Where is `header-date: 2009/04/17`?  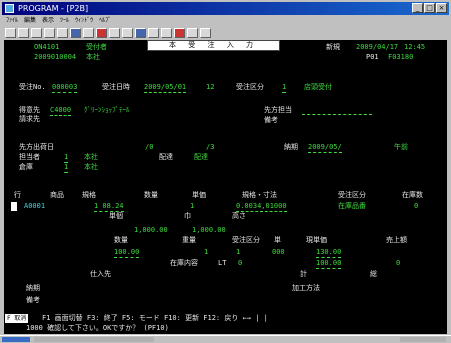 header-date: 2009/04/17 is located at coordinates (377, 47).